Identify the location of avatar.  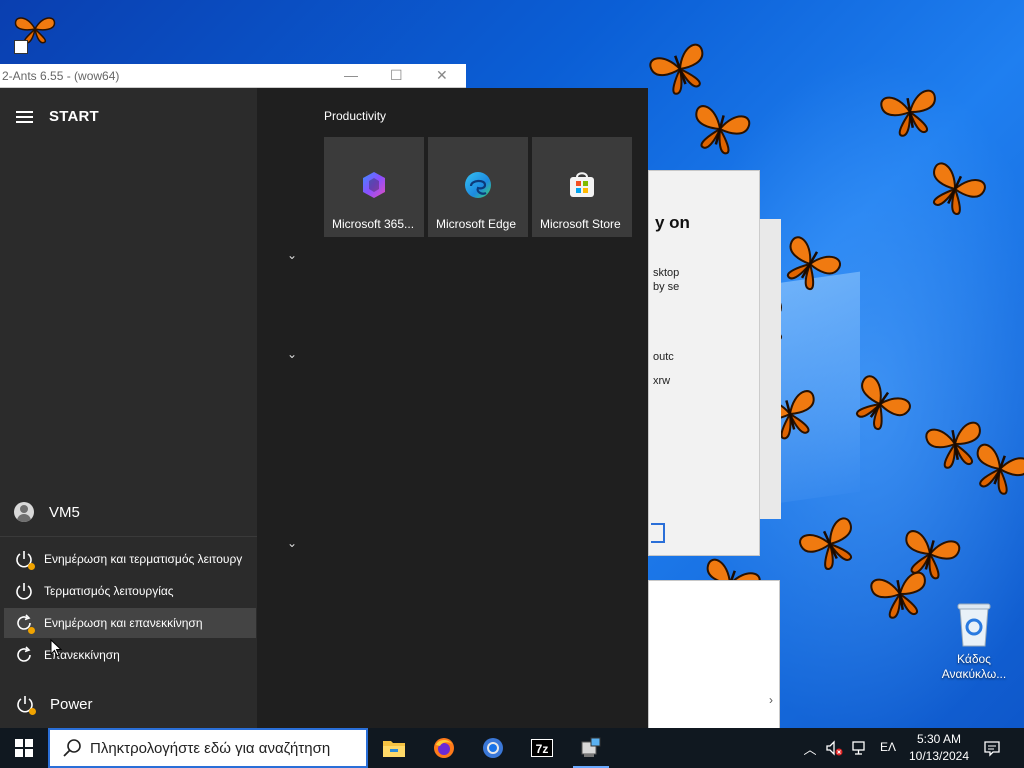
(24, 512).